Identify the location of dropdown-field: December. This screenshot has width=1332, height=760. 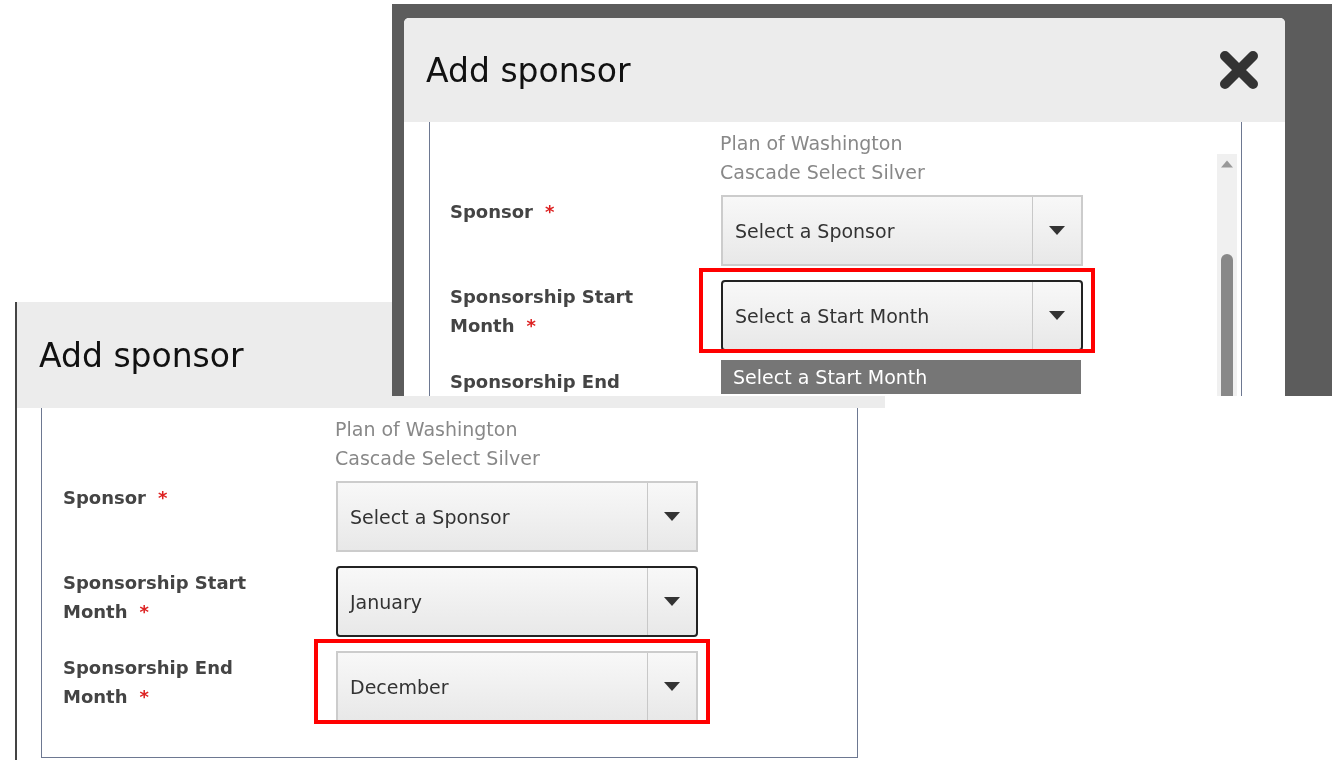
(517, 686).